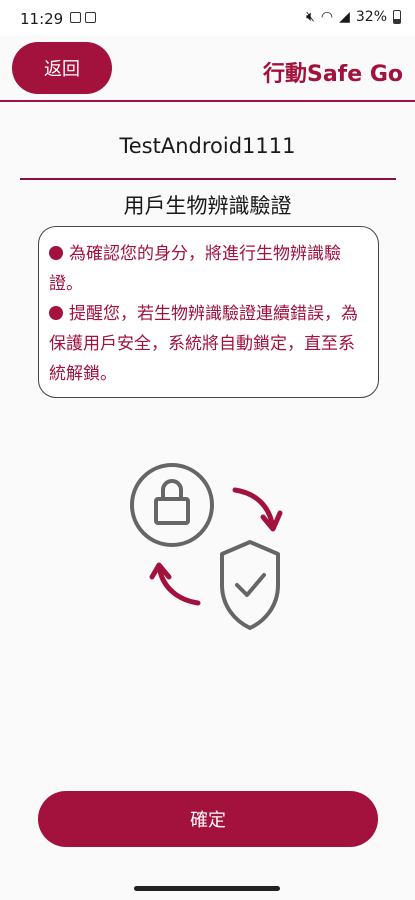  I want to click on username-divider, so click(208, 179).